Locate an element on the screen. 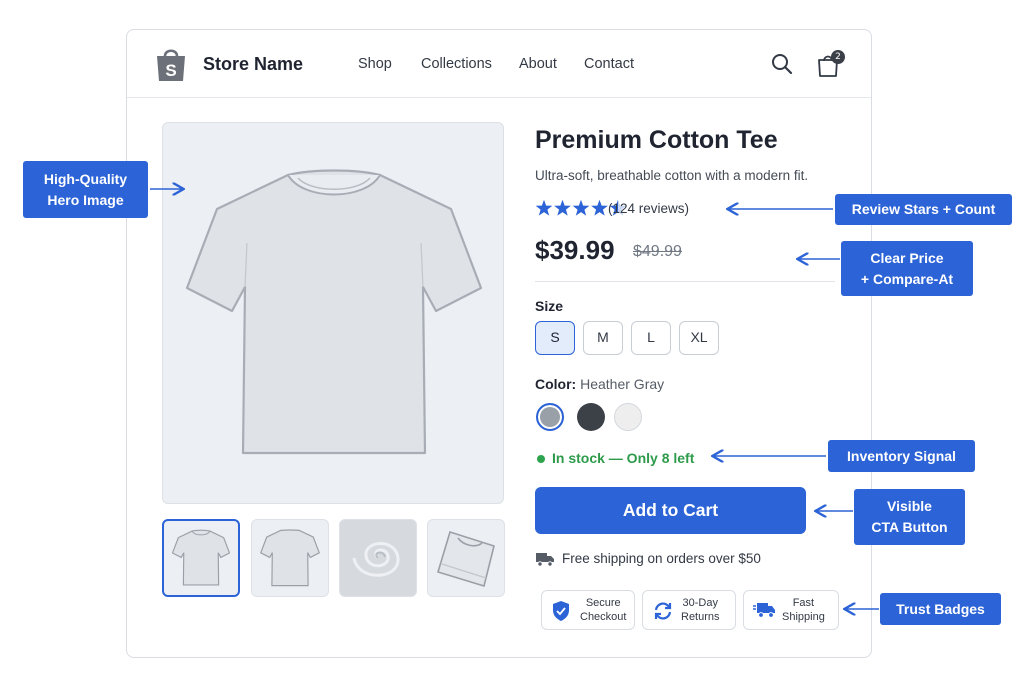 The height and width of the screenshot is (683, 1024). callout-price-line1: Clear Price is located at coordinates (907, 257).